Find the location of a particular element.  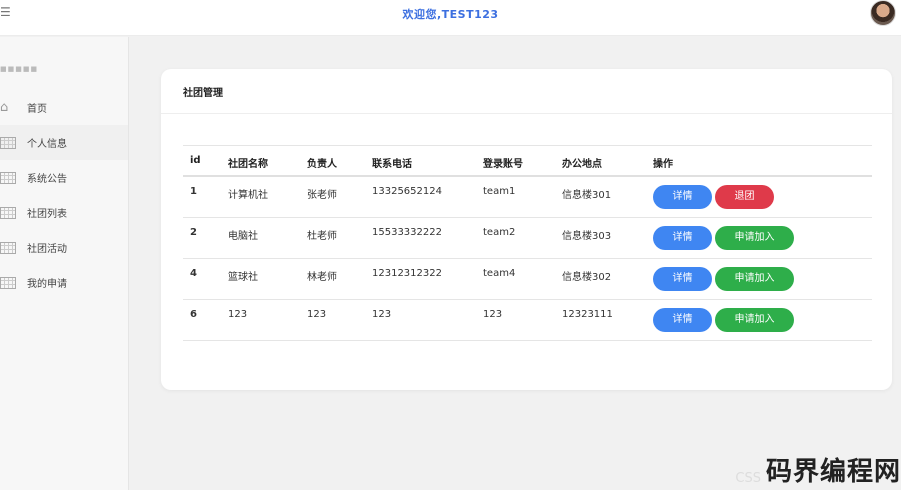

cell-account: team1 is located at coordinates (499, 191).